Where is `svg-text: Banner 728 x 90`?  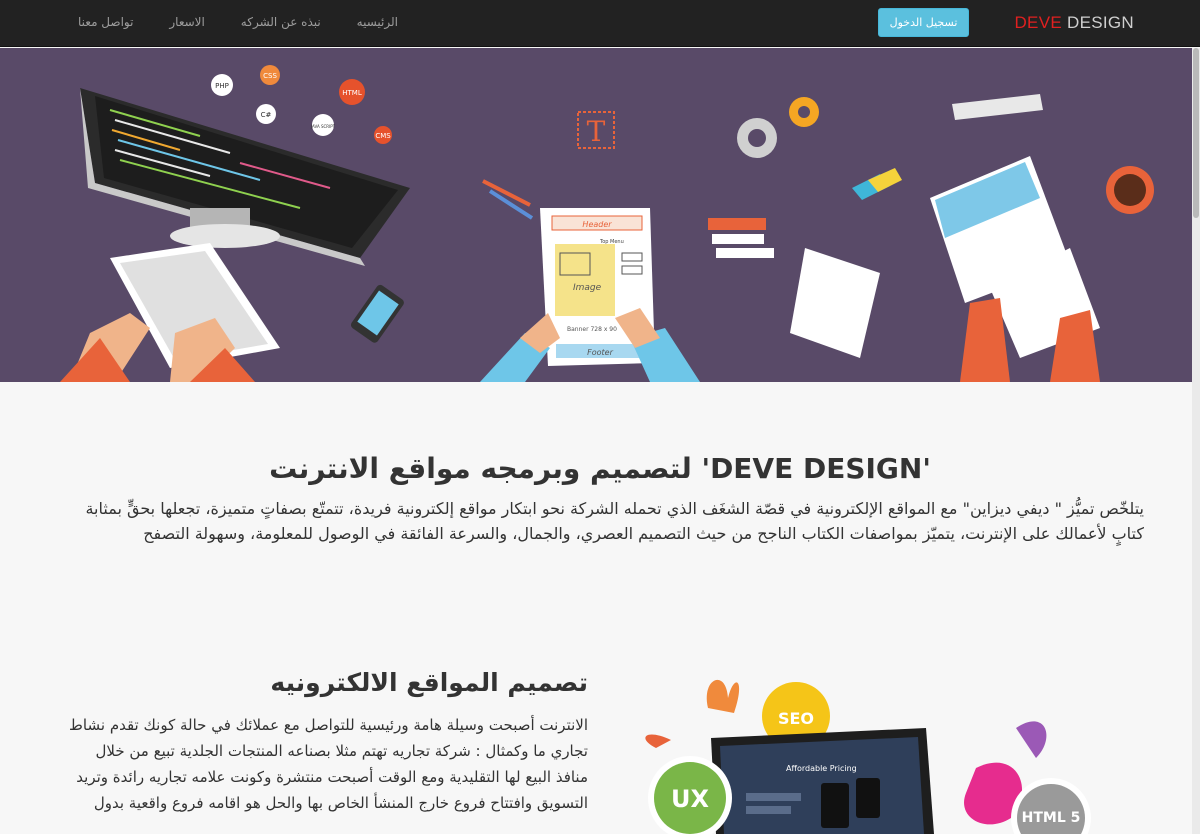 svg-text: Banner 728 x 90 is located at coordinates (592, 329).